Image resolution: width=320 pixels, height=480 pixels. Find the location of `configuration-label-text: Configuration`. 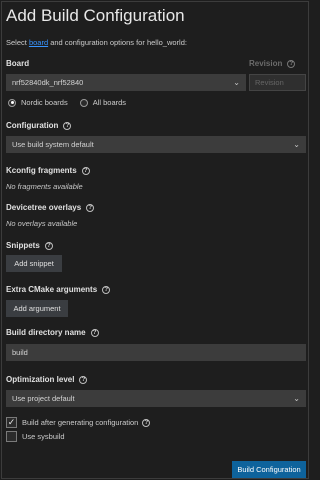

configuration-label-text: Configuration is located at coordinates (32, 125).